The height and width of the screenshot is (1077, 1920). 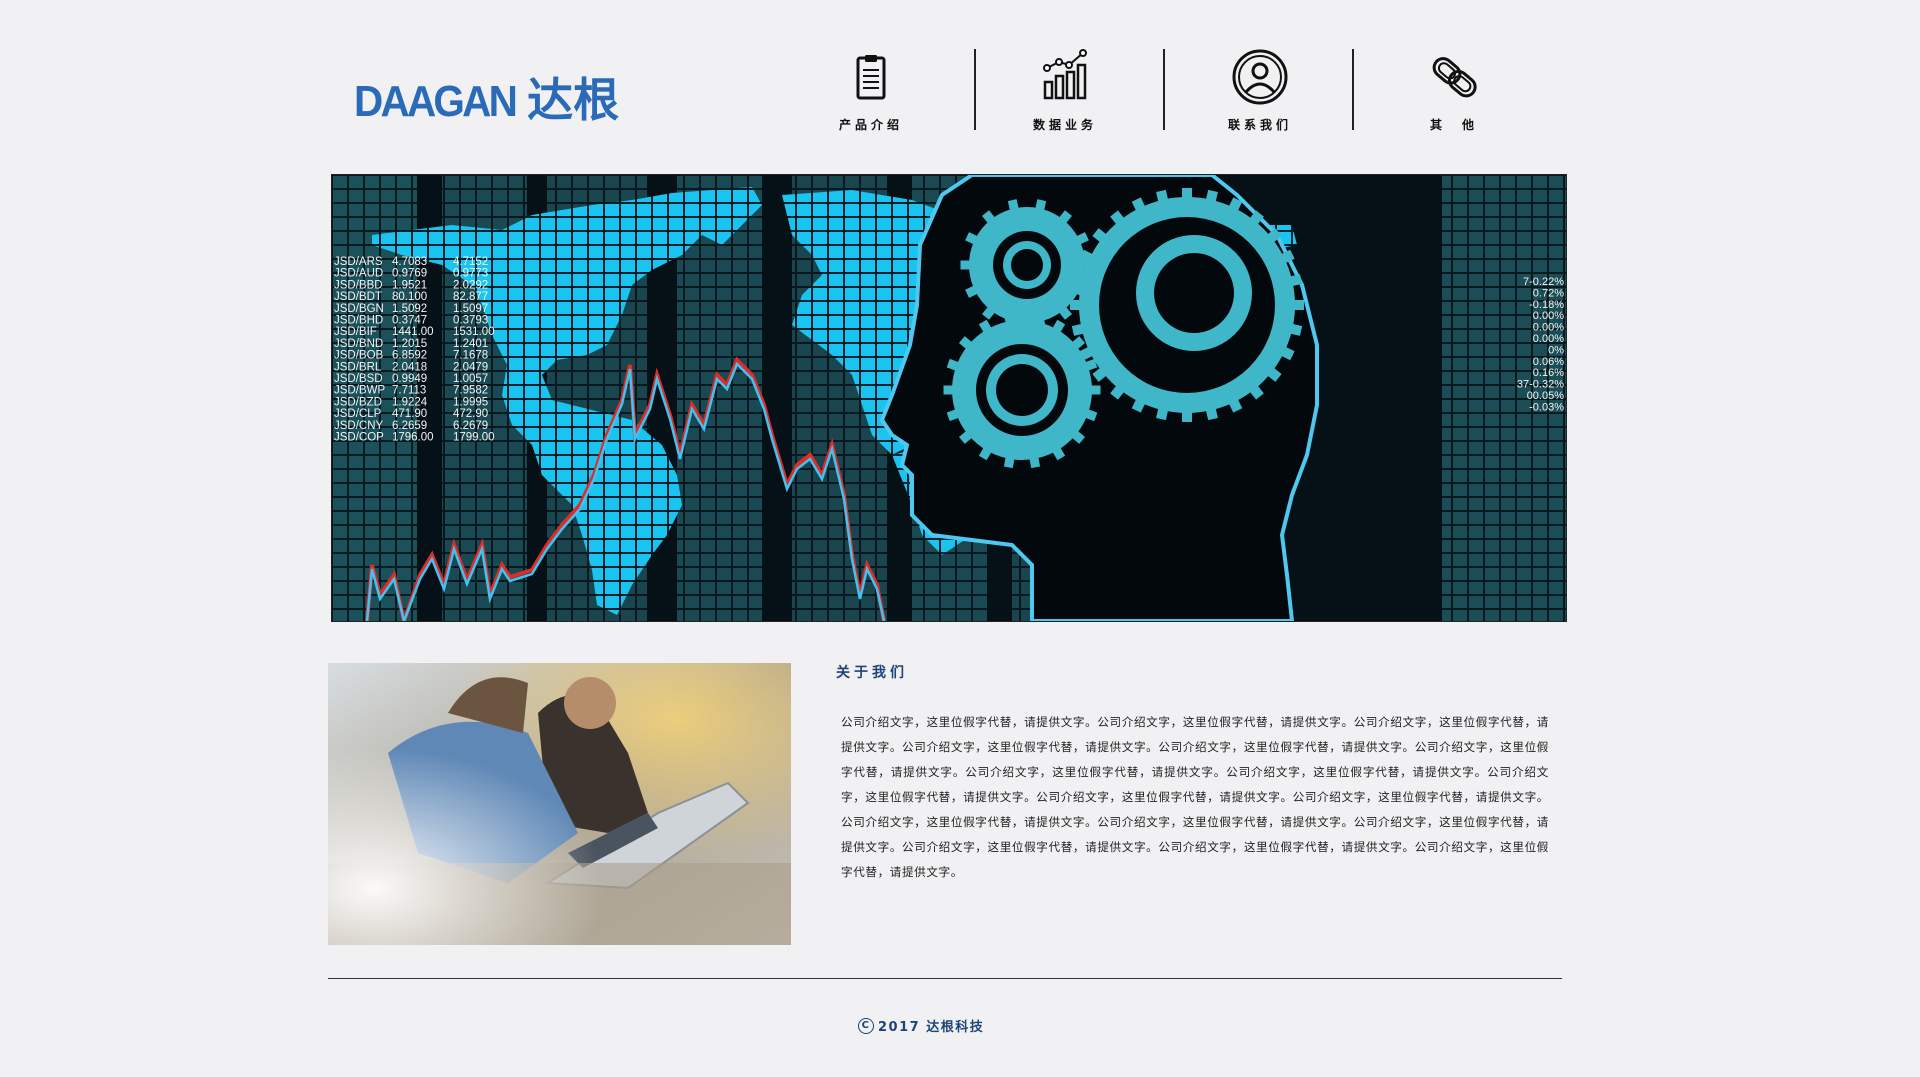 I want to click on about-photo, so click(x=559, y=804).